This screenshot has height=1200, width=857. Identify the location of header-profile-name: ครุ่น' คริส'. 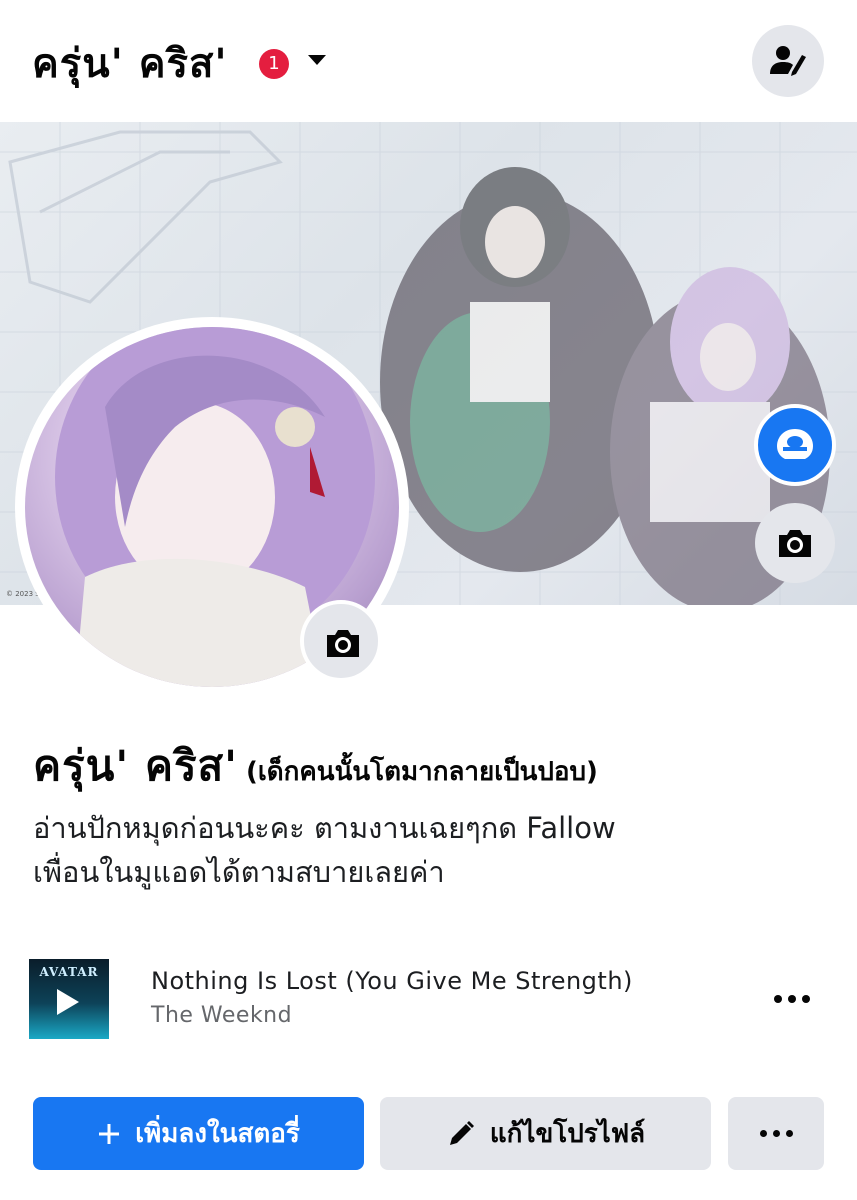
(130, 64).